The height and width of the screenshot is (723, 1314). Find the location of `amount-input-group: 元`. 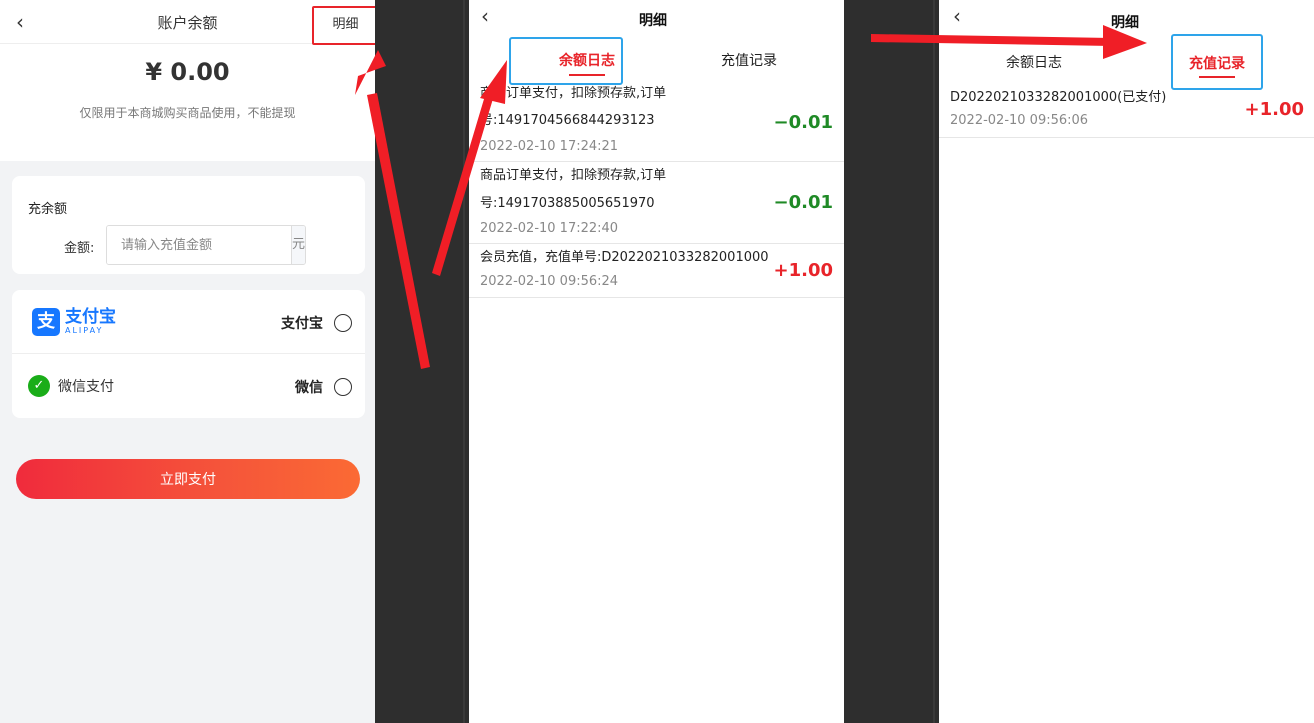

amount-input-group: 元 is located at coordinates (206, 245).